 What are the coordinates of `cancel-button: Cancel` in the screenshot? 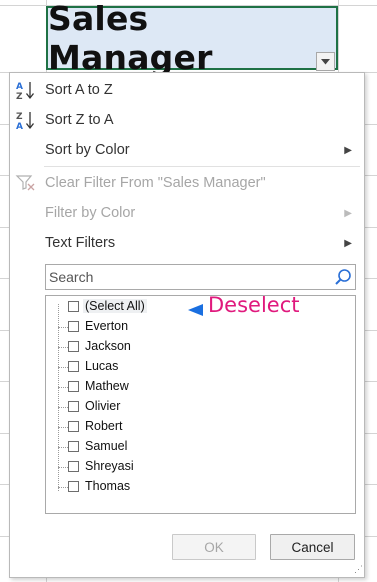 It's located at (312, 547).